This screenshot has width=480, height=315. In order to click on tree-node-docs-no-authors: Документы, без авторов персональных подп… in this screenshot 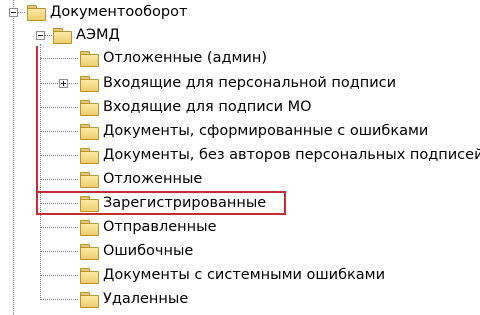, I will do `click(280, 155)`.